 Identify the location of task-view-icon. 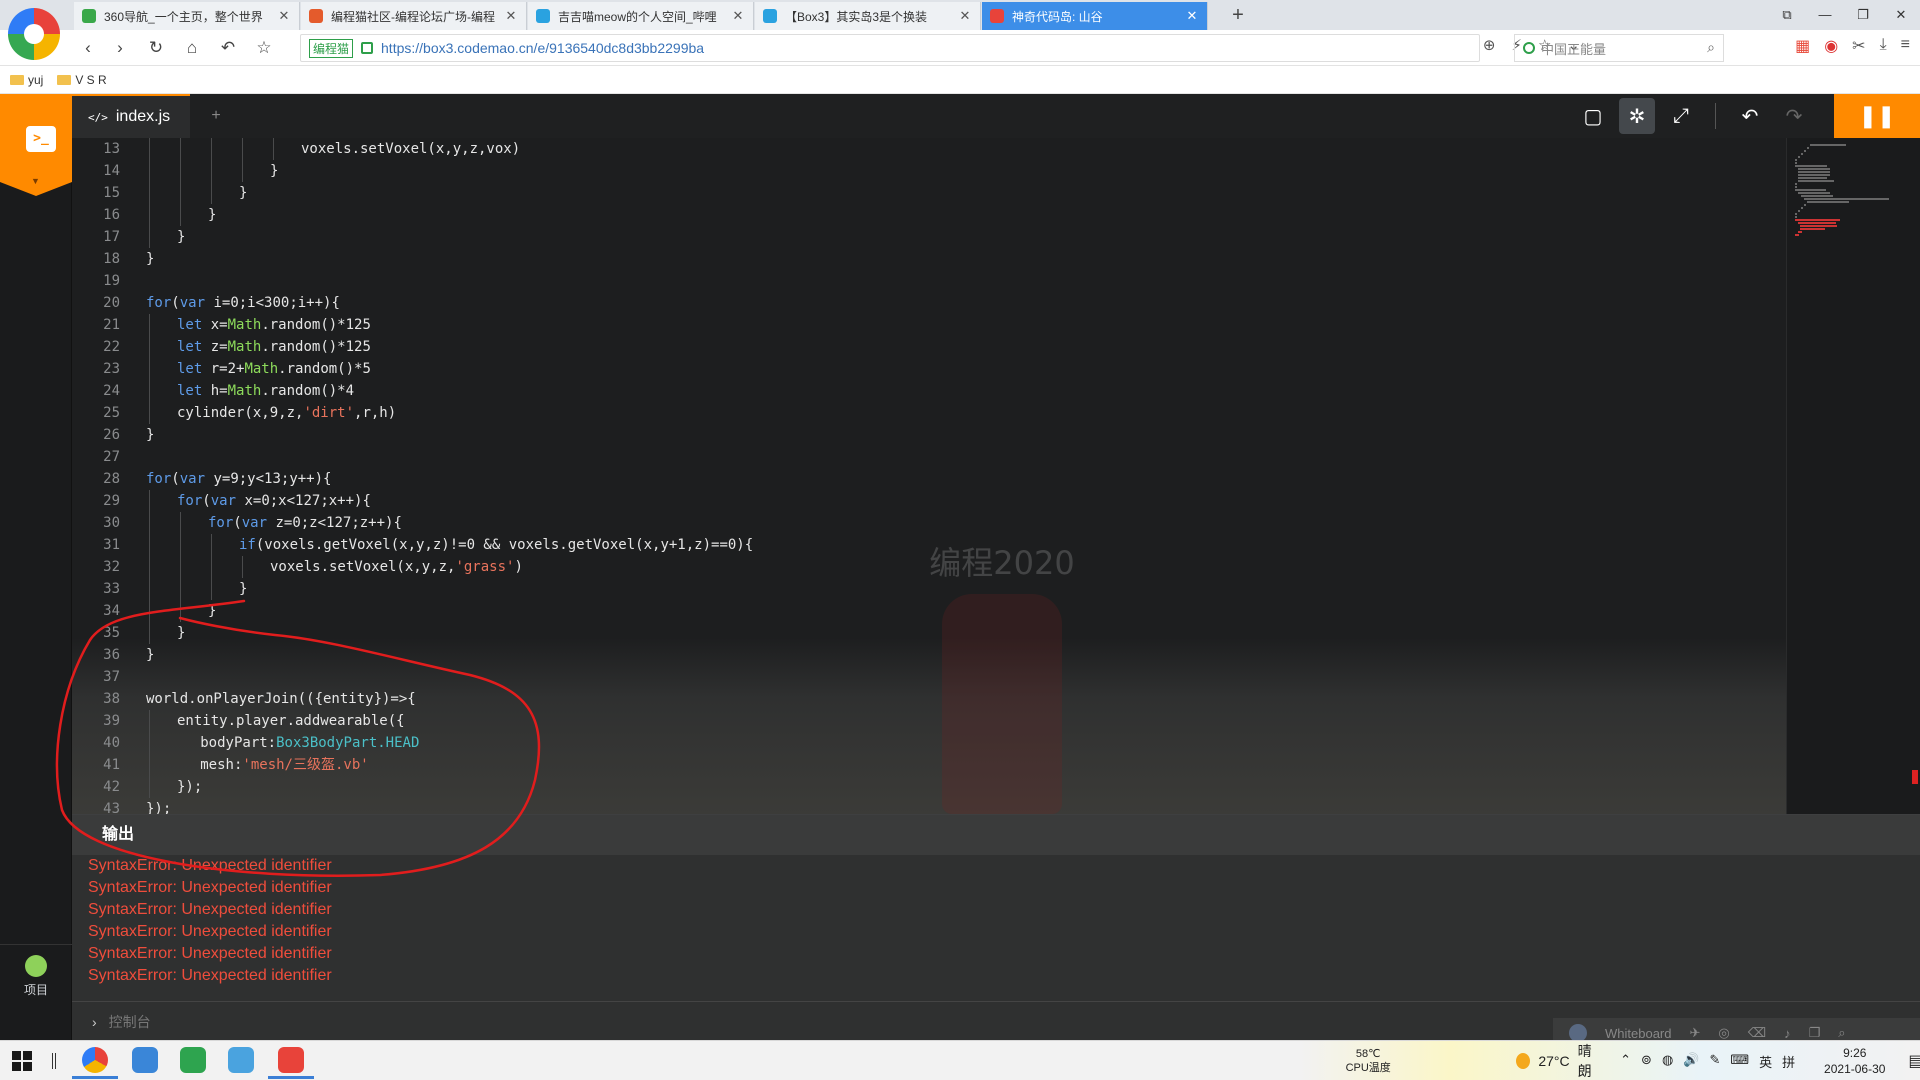
(54, 1061).